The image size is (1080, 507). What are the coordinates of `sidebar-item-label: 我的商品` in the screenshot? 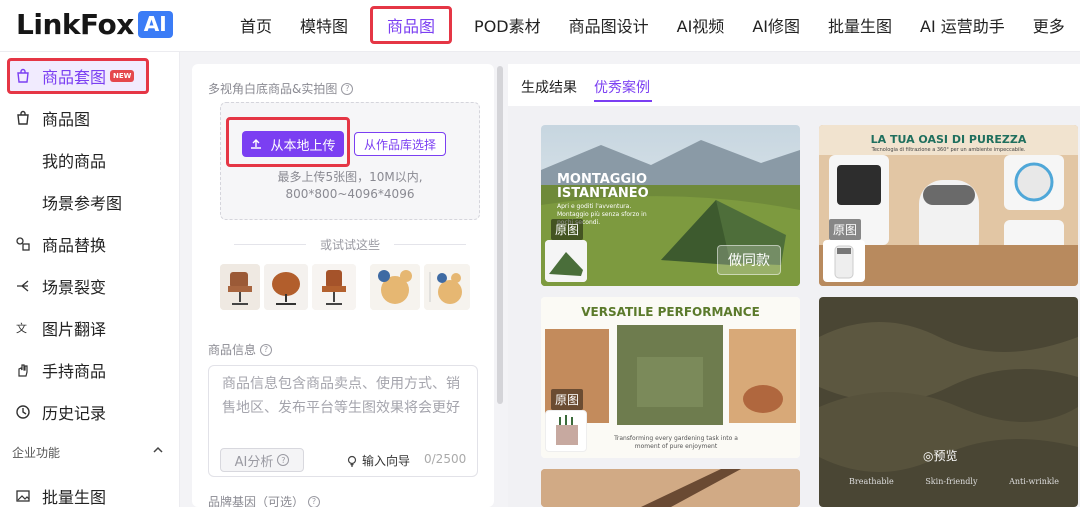 It's located at (74, 161).